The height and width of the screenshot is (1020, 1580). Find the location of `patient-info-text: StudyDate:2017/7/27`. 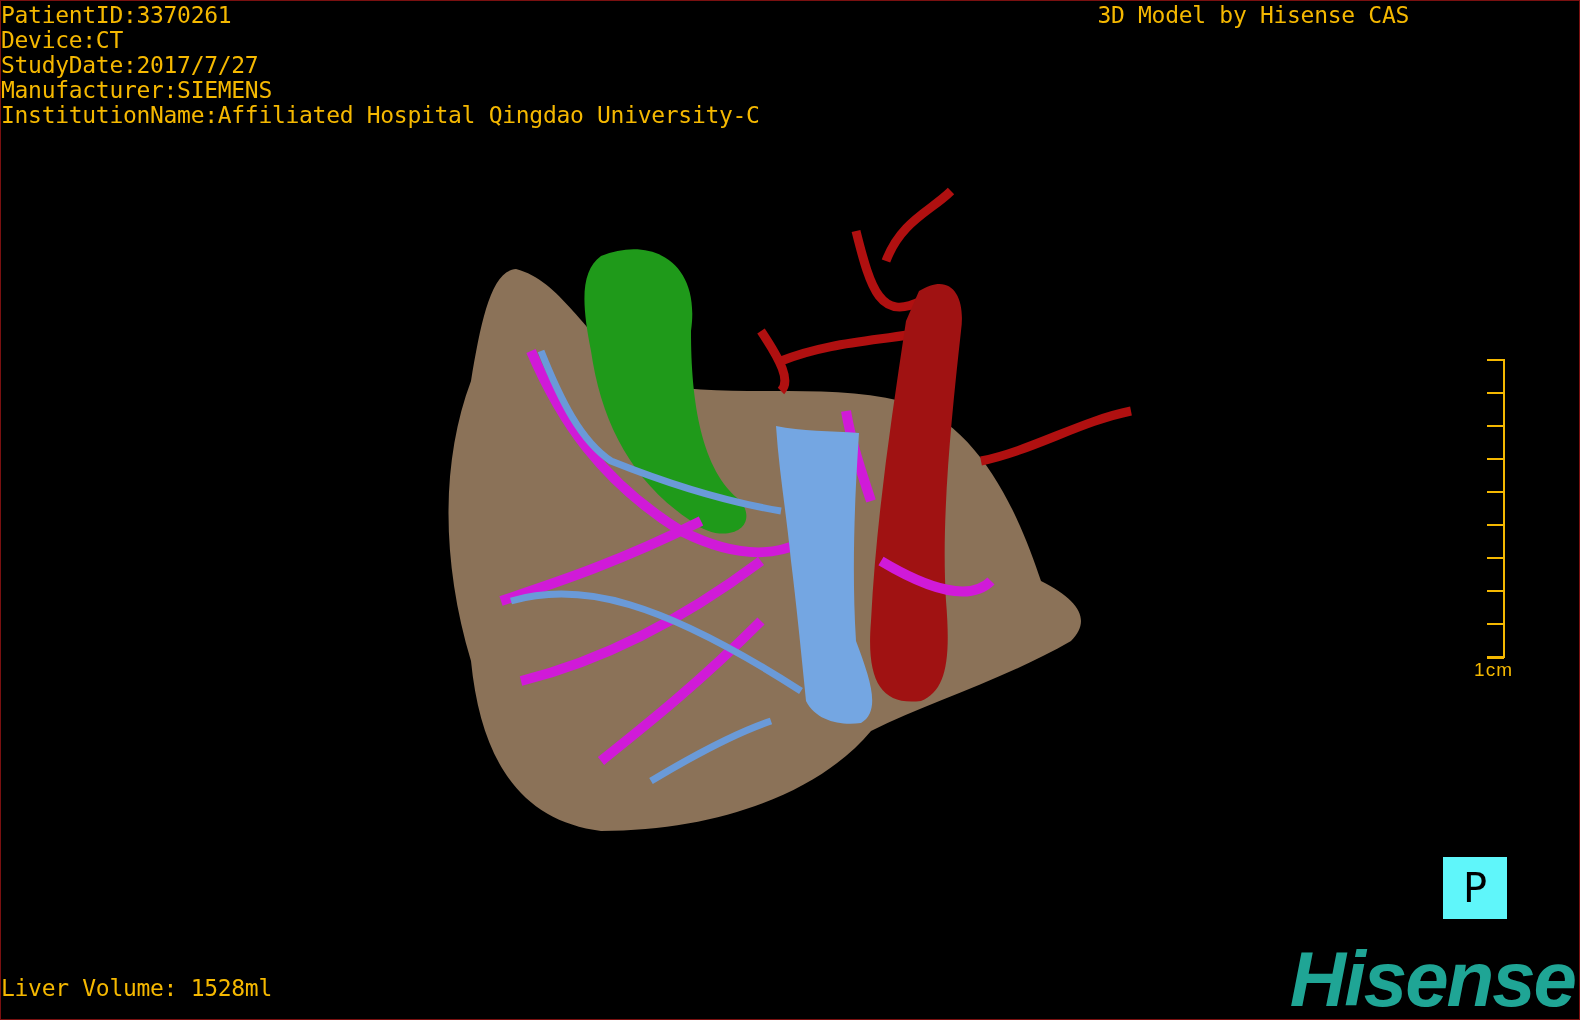

patient-info-text: StudyDate:2017/7/27 is located at coordinates (130, 65).